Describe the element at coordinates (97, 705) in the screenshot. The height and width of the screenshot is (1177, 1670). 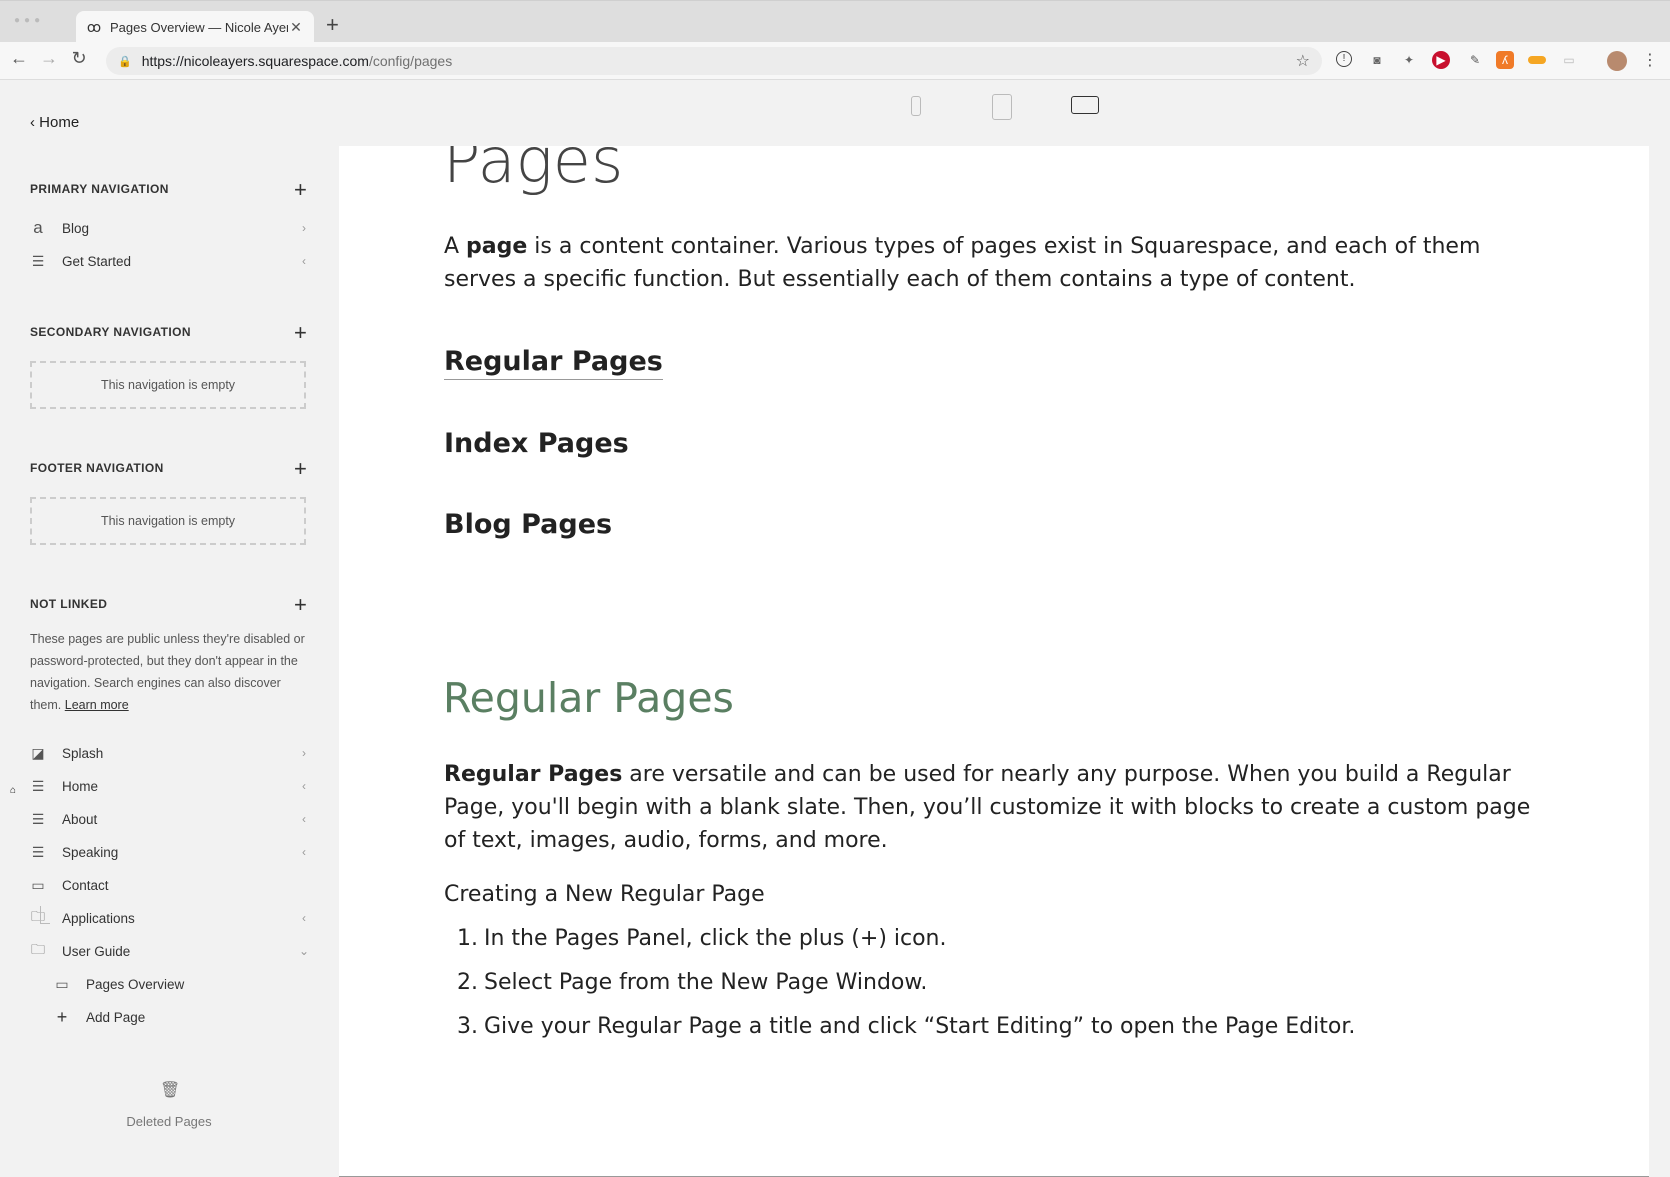
I see `learn-more-link: Learn more` at that location.